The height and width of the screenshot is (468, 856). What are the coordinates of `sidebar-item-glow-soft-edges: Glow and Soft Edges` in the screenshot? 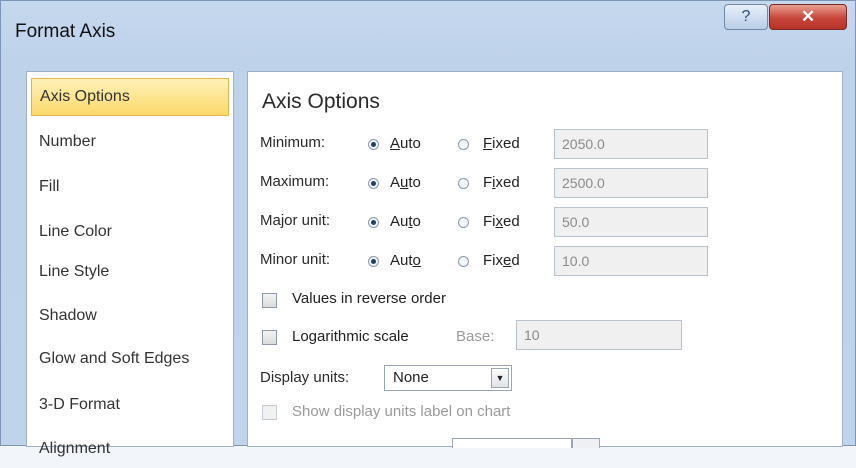 It's located at (130, 359).